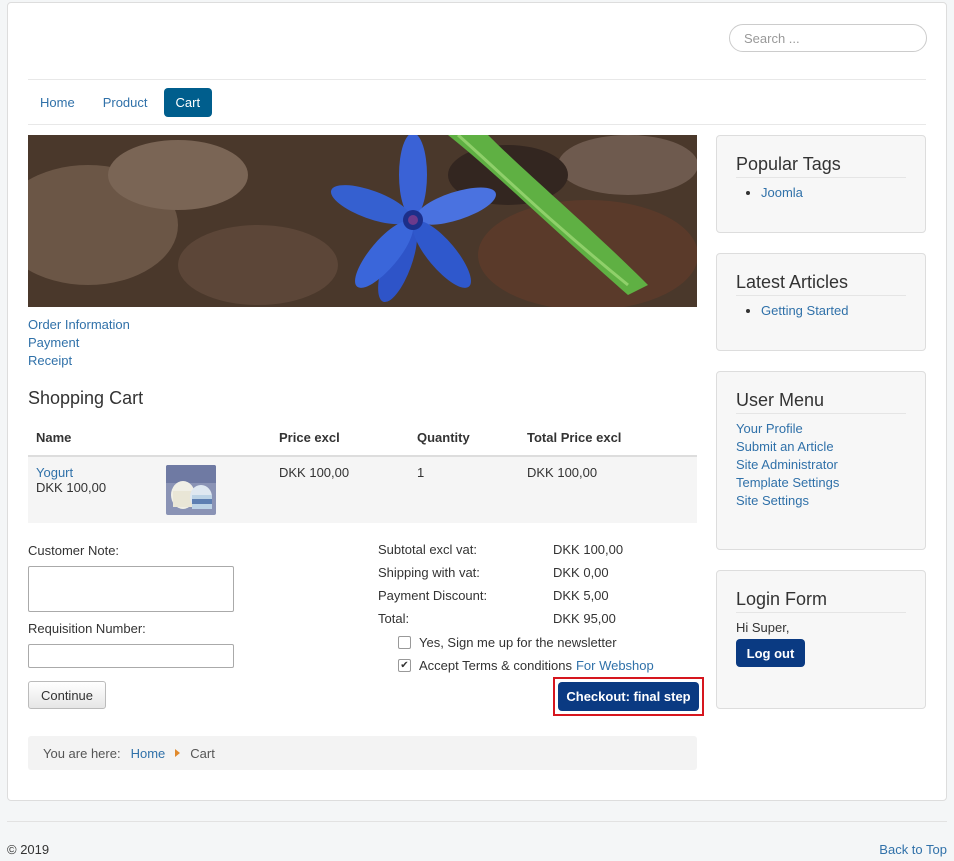 The height and width of the screenshot is (861, 954). What do you see at coordinates (79, 325) in the screenshot?
I see `step-order-information-link: Order Information` at bounding box center [79, 325].